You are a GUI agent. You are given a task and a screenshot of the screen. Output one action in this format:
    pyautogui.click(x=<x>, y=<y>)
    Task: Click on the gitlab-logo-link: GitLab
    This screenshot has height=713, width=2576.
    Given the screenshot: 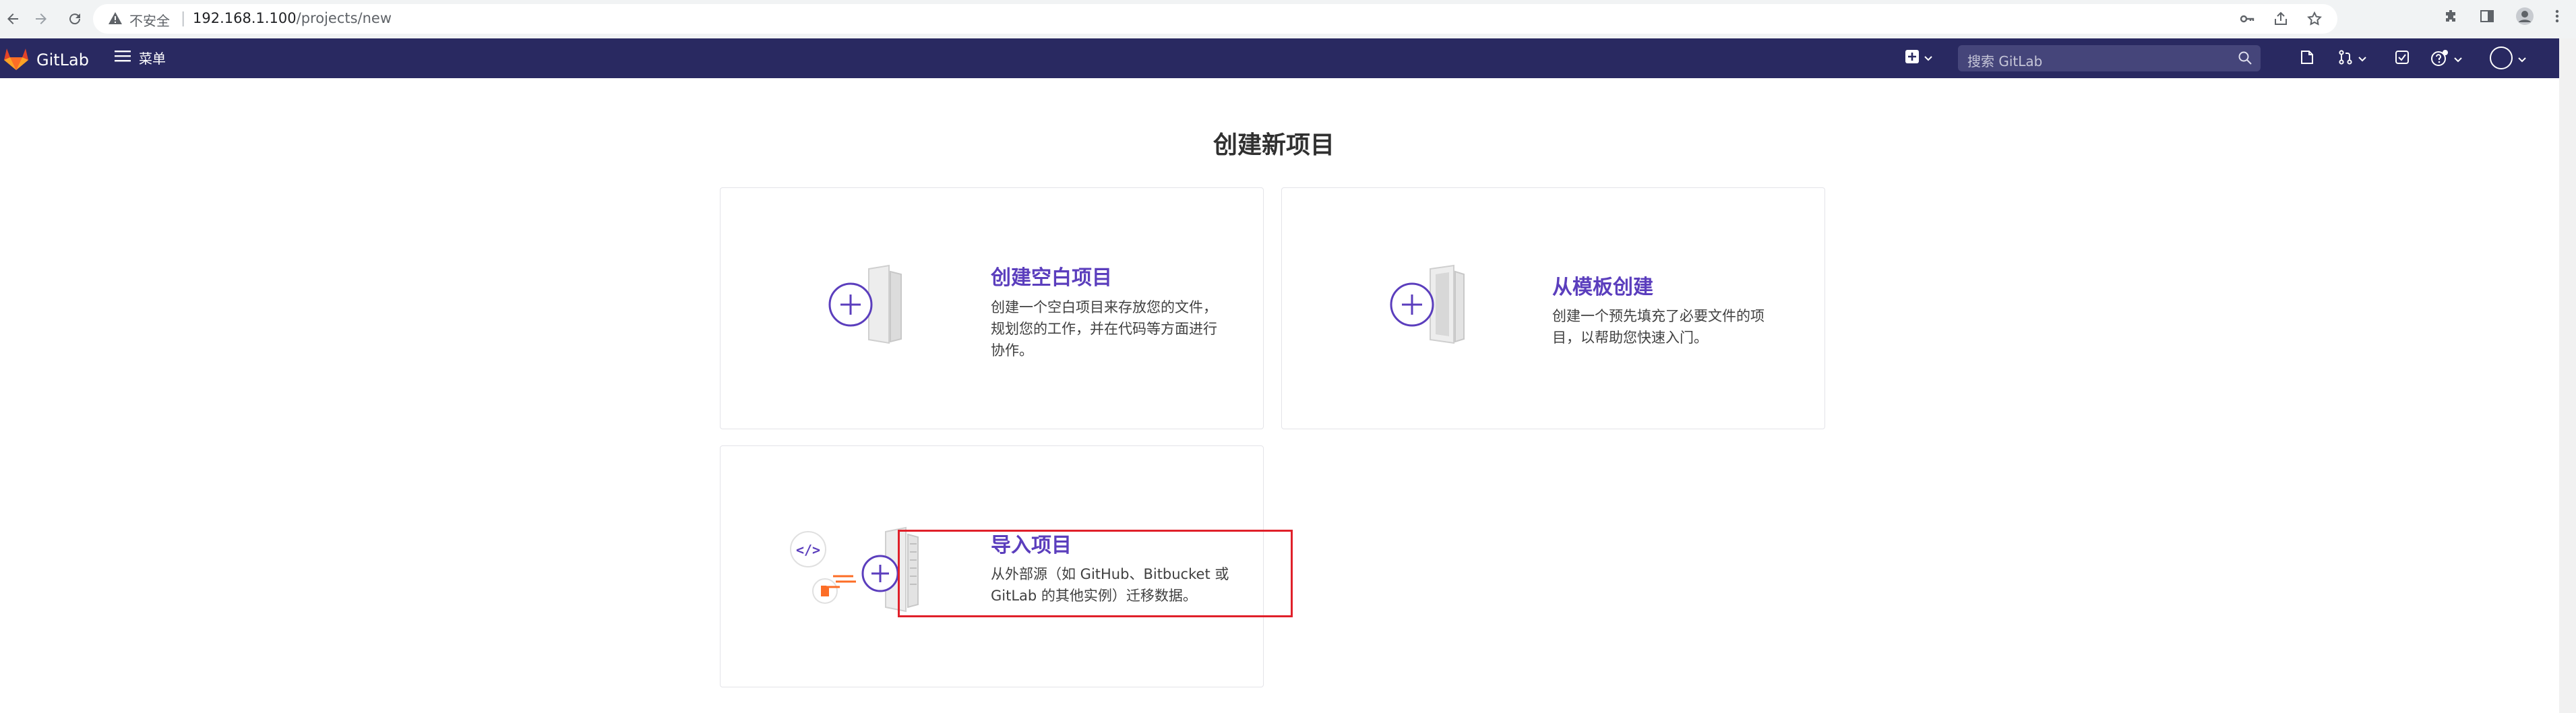 What is the action you would take?
    pyautogui.click(x=46, y=60)
    